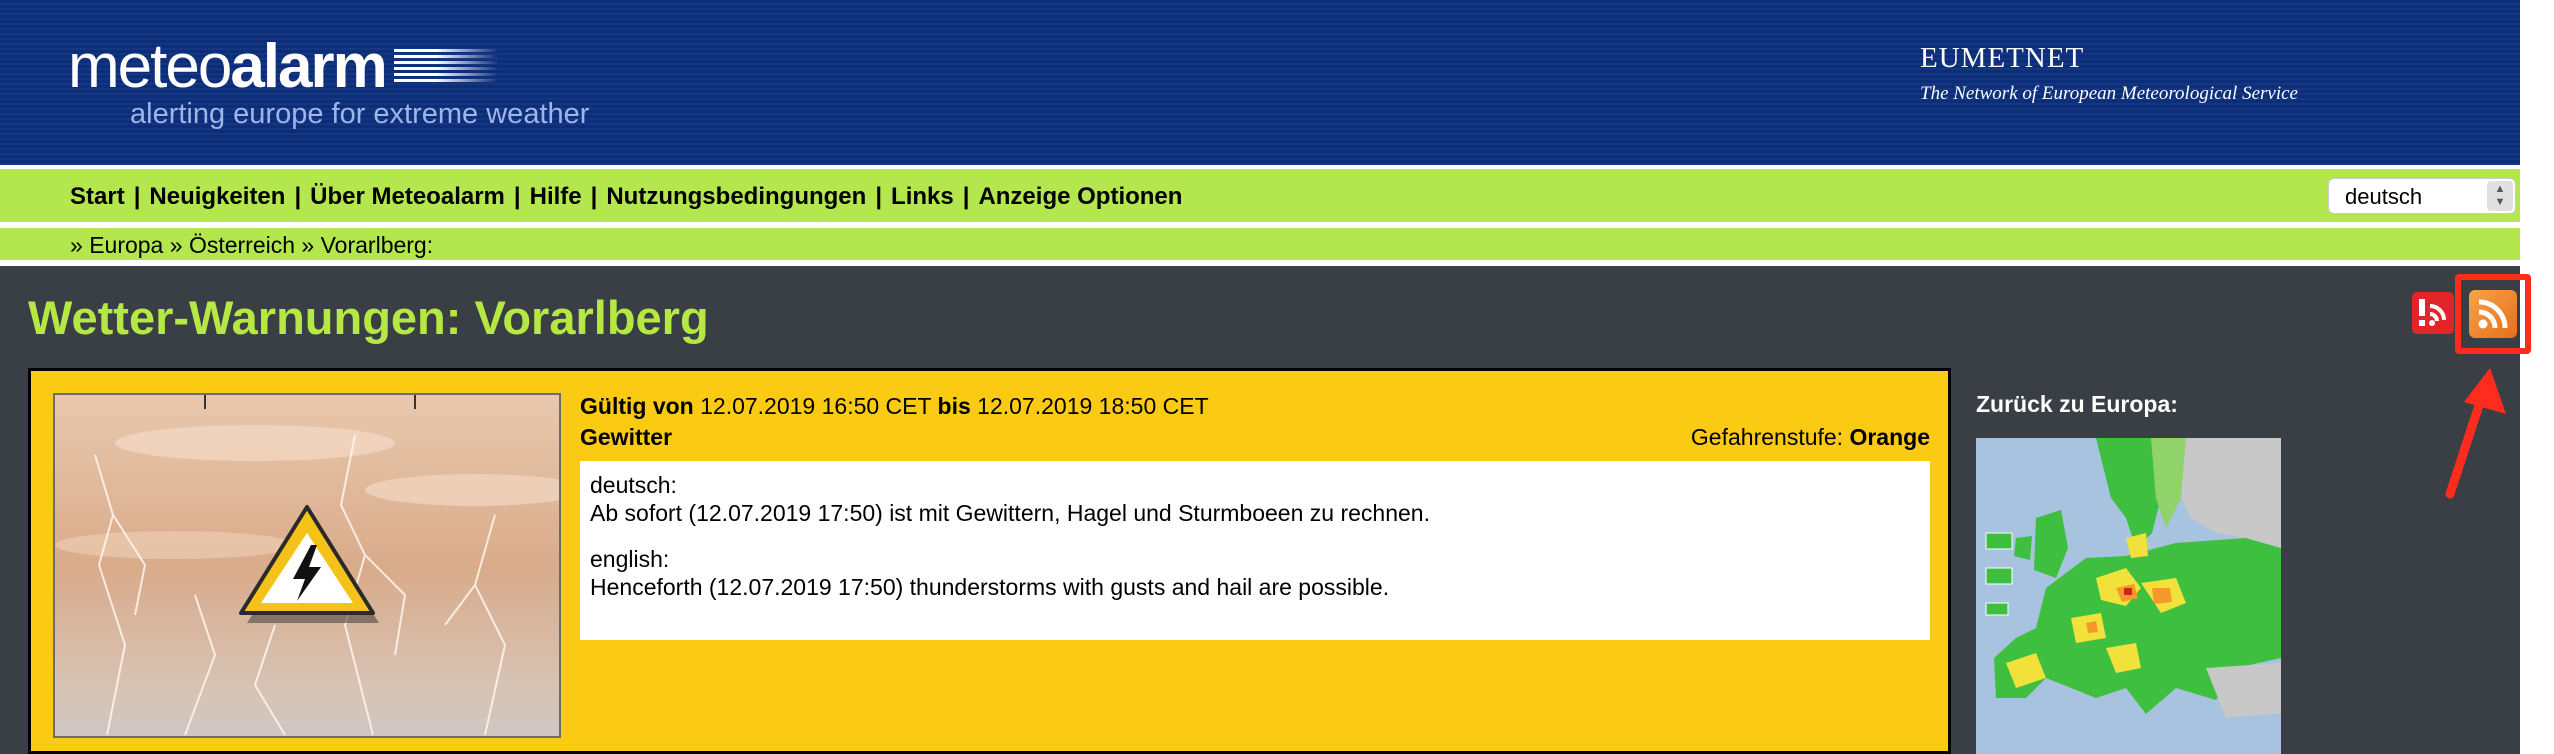 The width and height of the screenshot is (2554, 754). What do you see at coordinates (446, 67) in the screenshot?
I see `logo-stripes` at bounding box center [446, 67].